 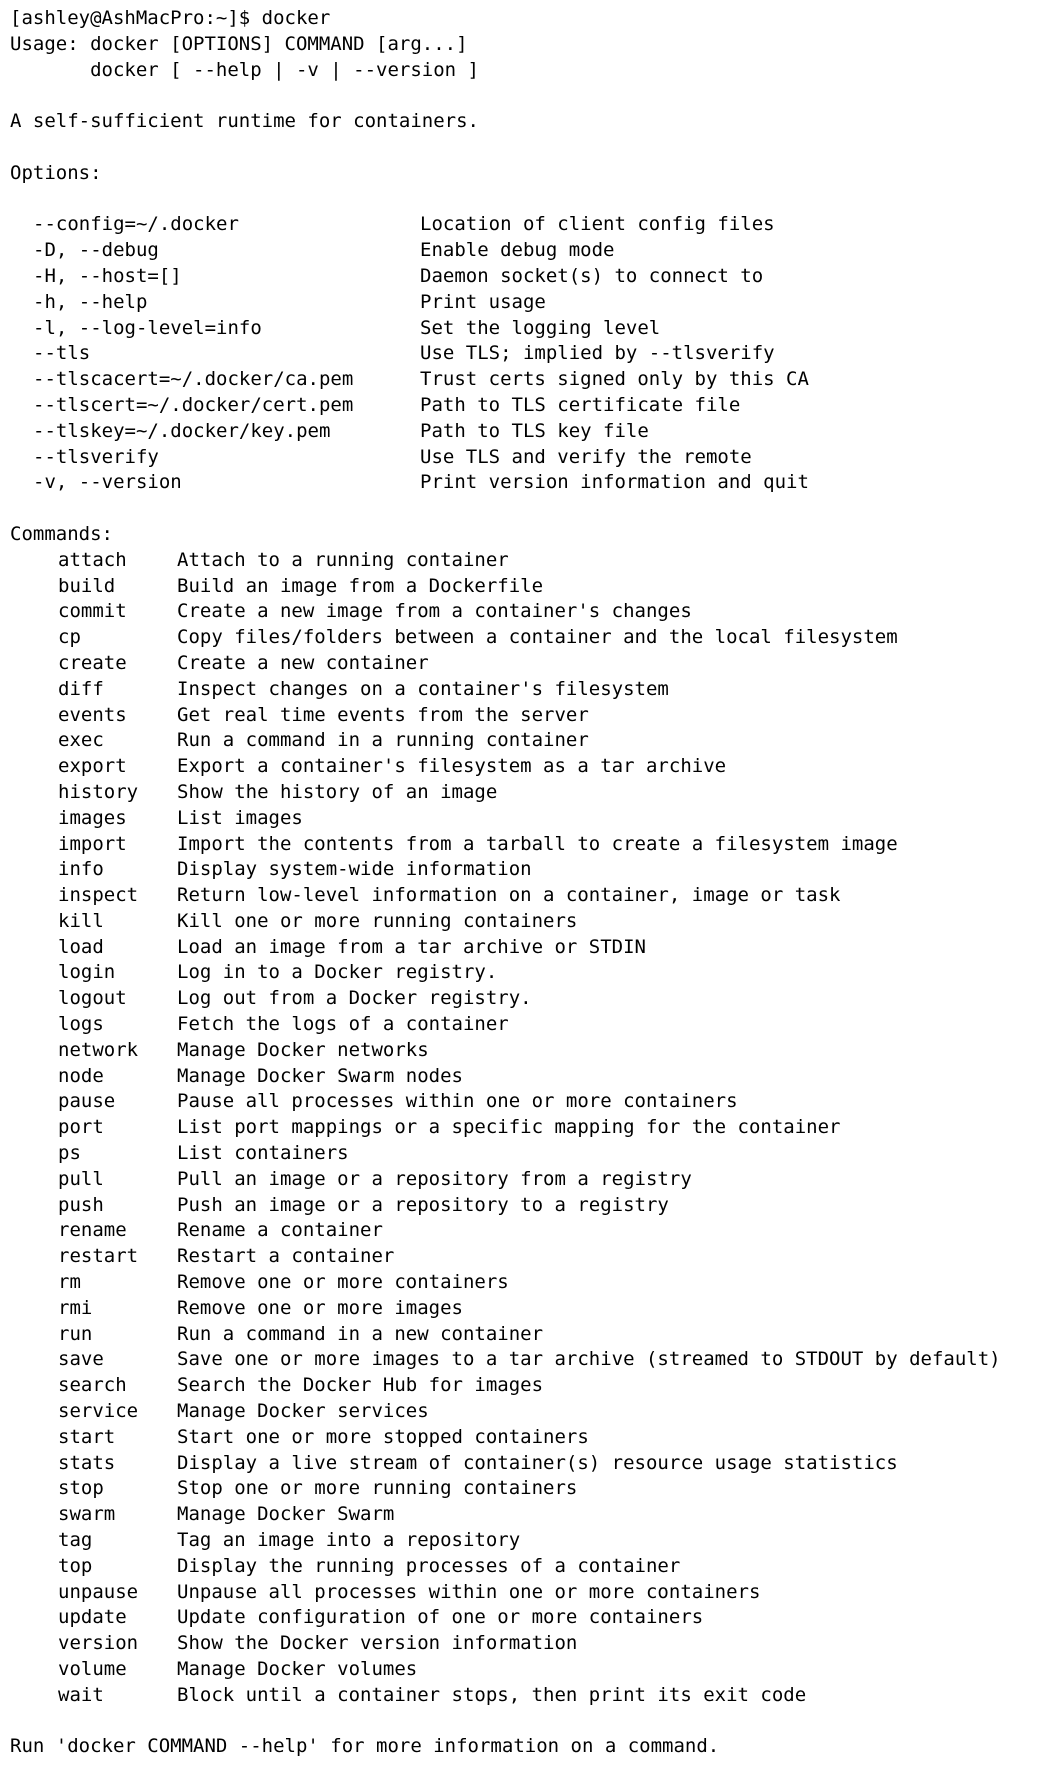 I want to click on command-name: network, so click(x=98, y=1049).